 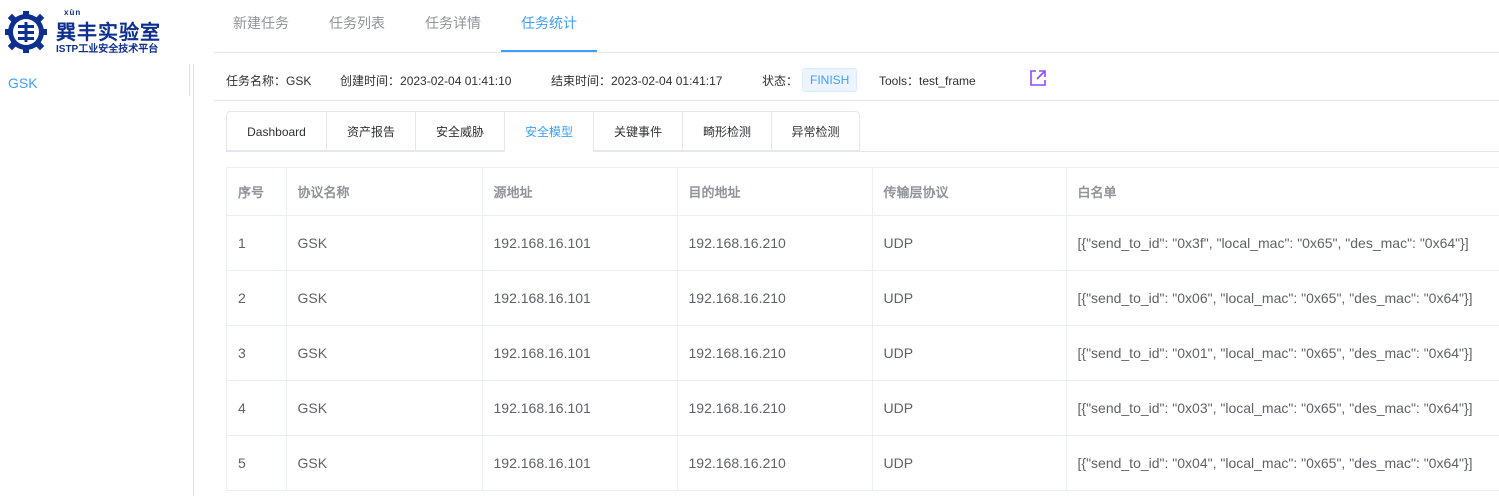 What do you see at coordinates (189, 80) in the screenshot?
I see `sidebar-divider` at bounding box center [189, 80].